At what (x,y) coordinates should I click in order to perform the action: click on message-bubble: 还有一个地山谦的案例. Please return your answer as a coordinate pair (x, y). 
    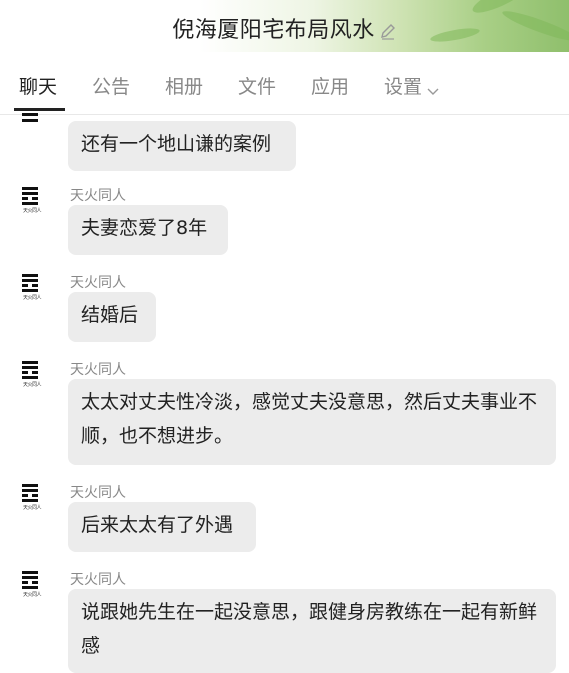
    Looking at the image, I should click on (182, 146).